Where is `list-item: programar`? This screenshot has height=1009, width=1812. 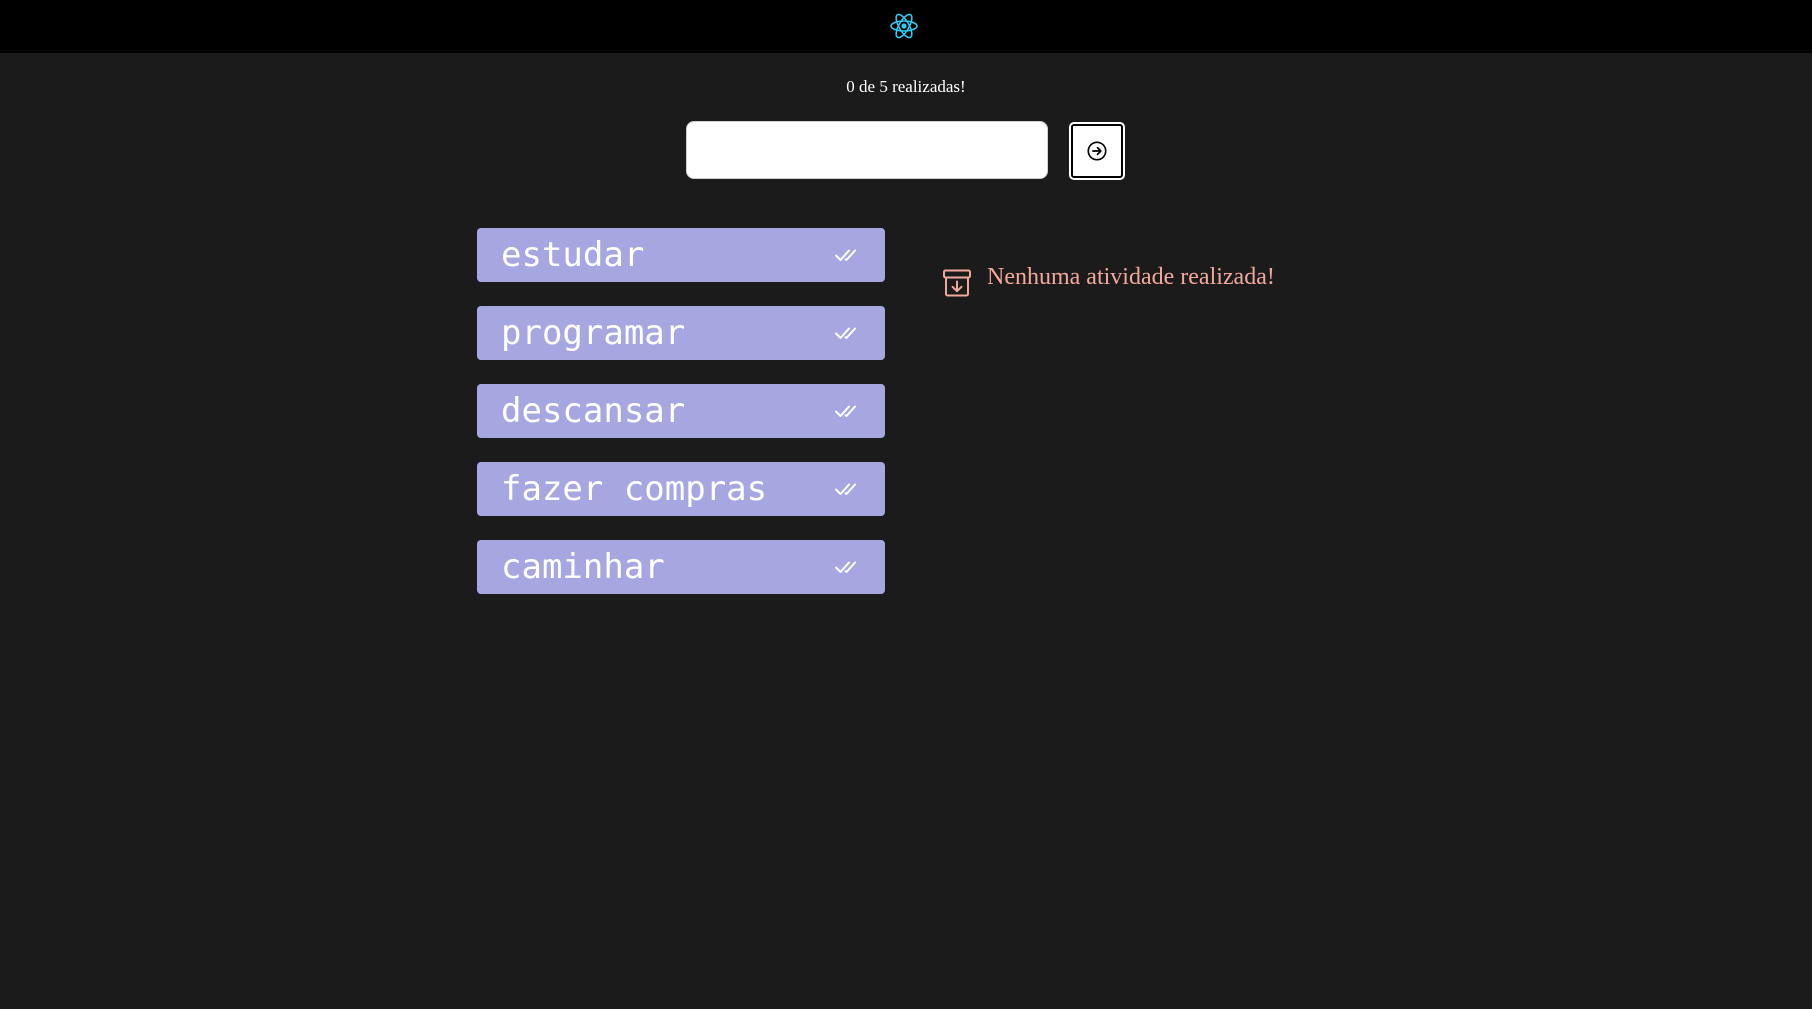 list-item: programar is located at coordinates (681, 333).